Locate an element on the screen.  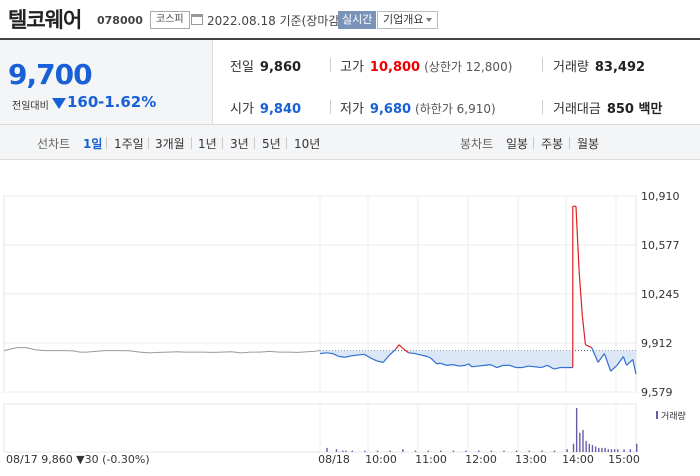
quote-open: 시가 9,840 is located at coordinates (265, 107).